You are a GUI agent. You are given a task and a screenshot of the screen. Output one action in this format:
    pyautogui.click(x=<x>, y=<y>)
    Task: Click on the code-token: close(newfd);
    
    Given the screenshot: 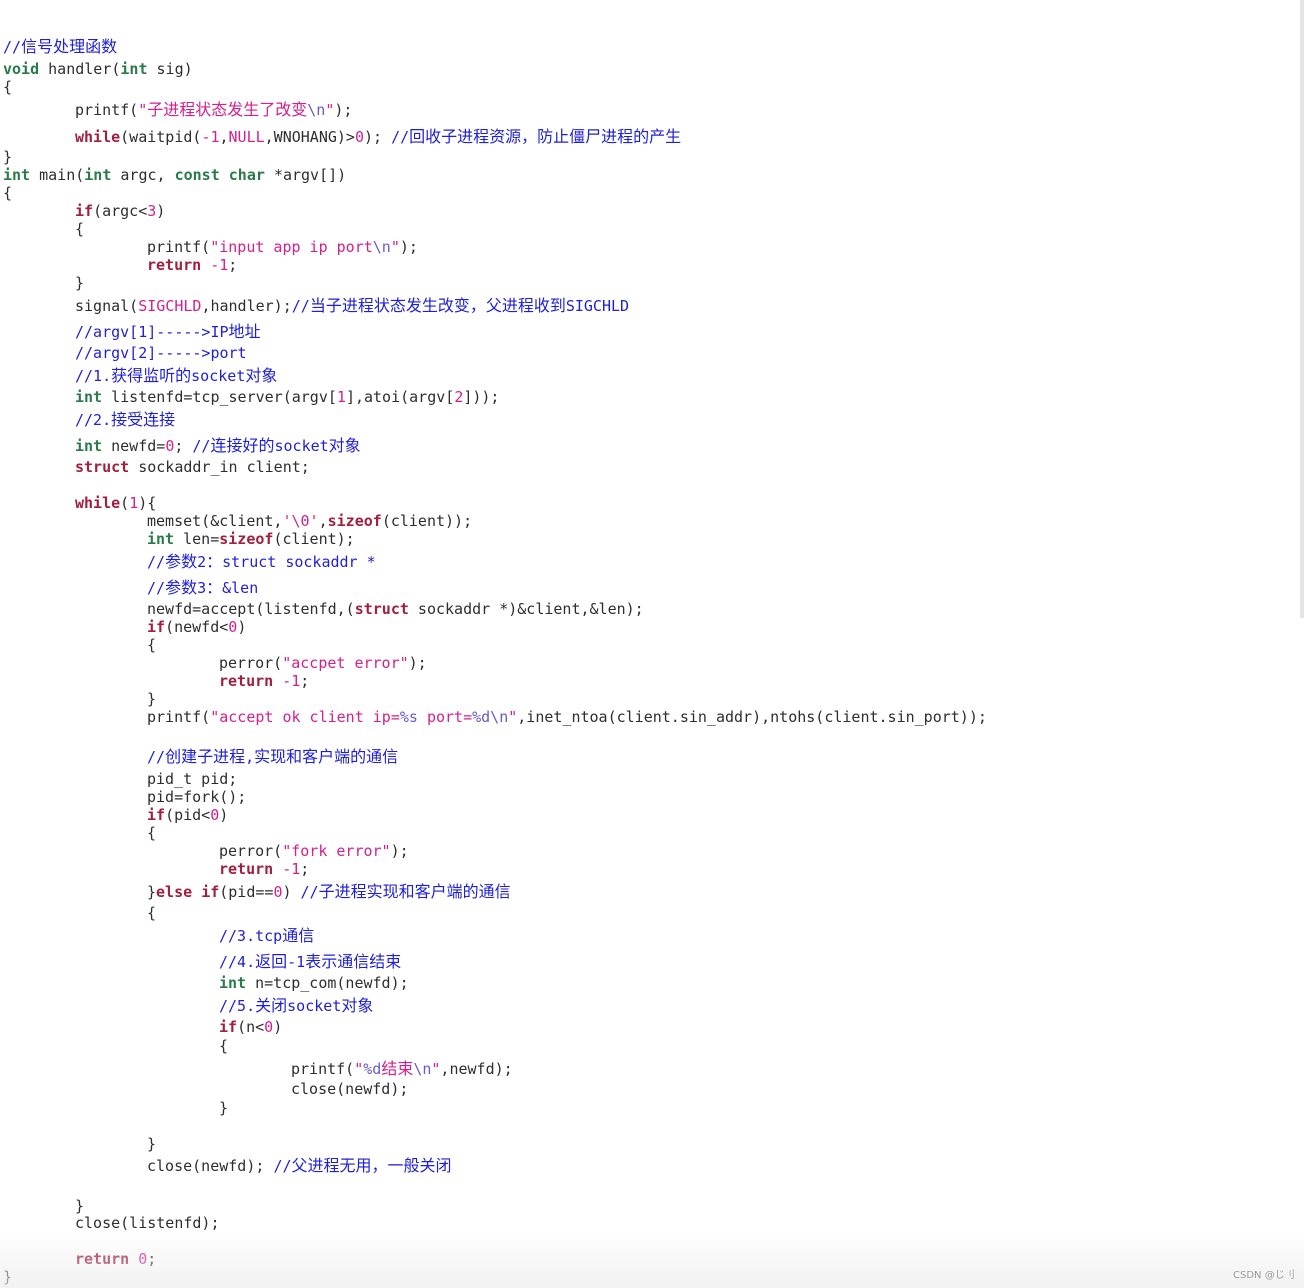 What is the action you would take?
    pyautogui.click(x=210, y=1166)
    